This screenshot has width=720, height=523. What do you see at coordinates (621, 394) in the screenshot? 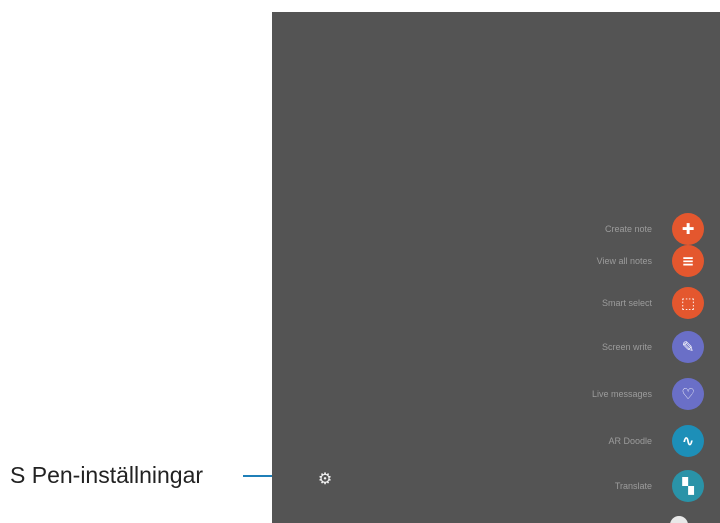
I see `menu-item-label: Live messages` at bounding box center [621, 394].